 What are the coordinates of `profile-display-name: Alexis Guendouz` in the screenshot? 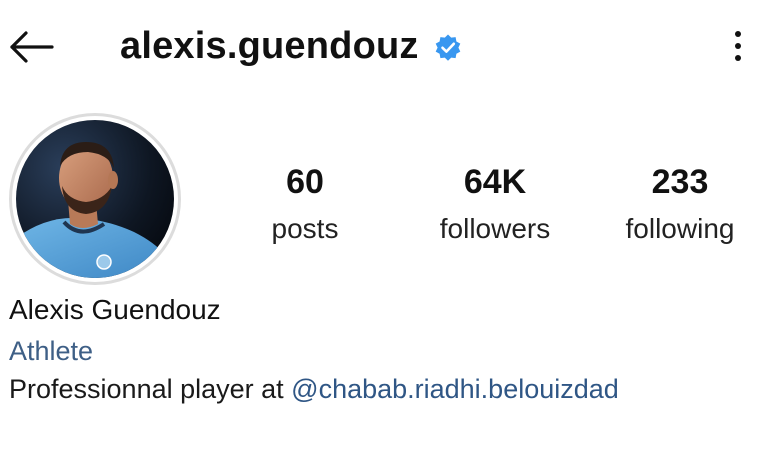 It's located at (115, 309).